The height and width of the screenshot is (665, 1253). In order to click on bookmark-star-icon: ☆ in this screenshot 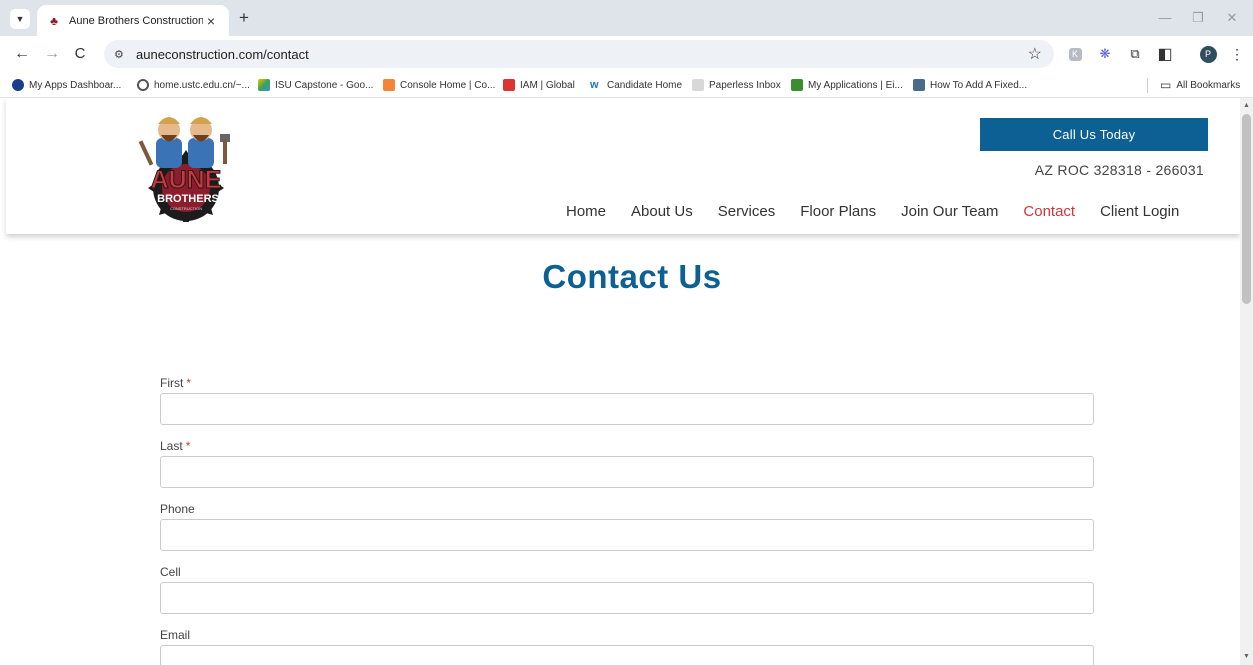, I will do `click(1035, 54)`.